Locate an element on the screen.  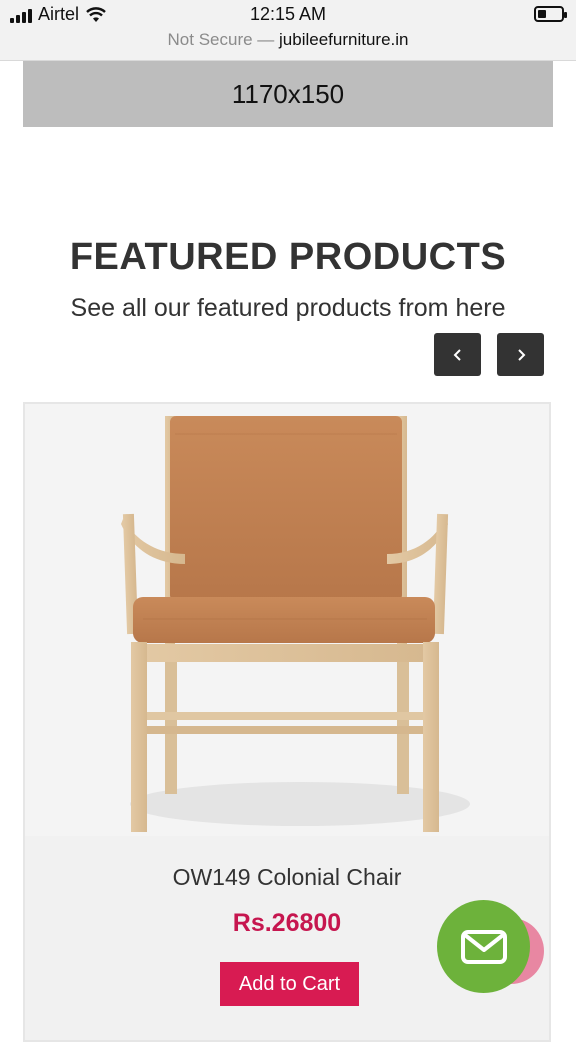
chevron-left-icon is located at coordinates (457, 354).